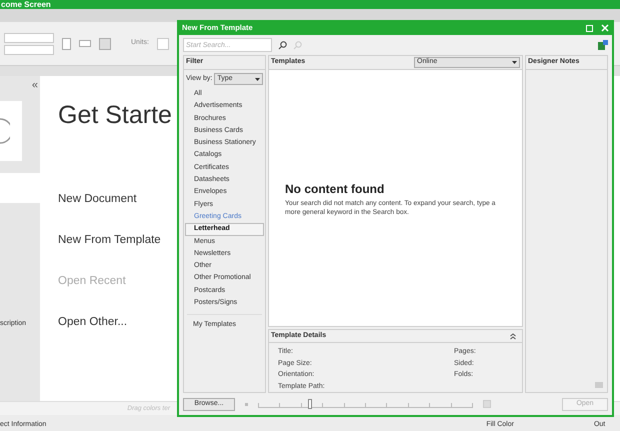 The width and height of the screenshot is (620, 431). What do you see at coordinates (109, 199) in the screenshot?
I see `start-action-link: New Document` at bounding box center [109, 199].